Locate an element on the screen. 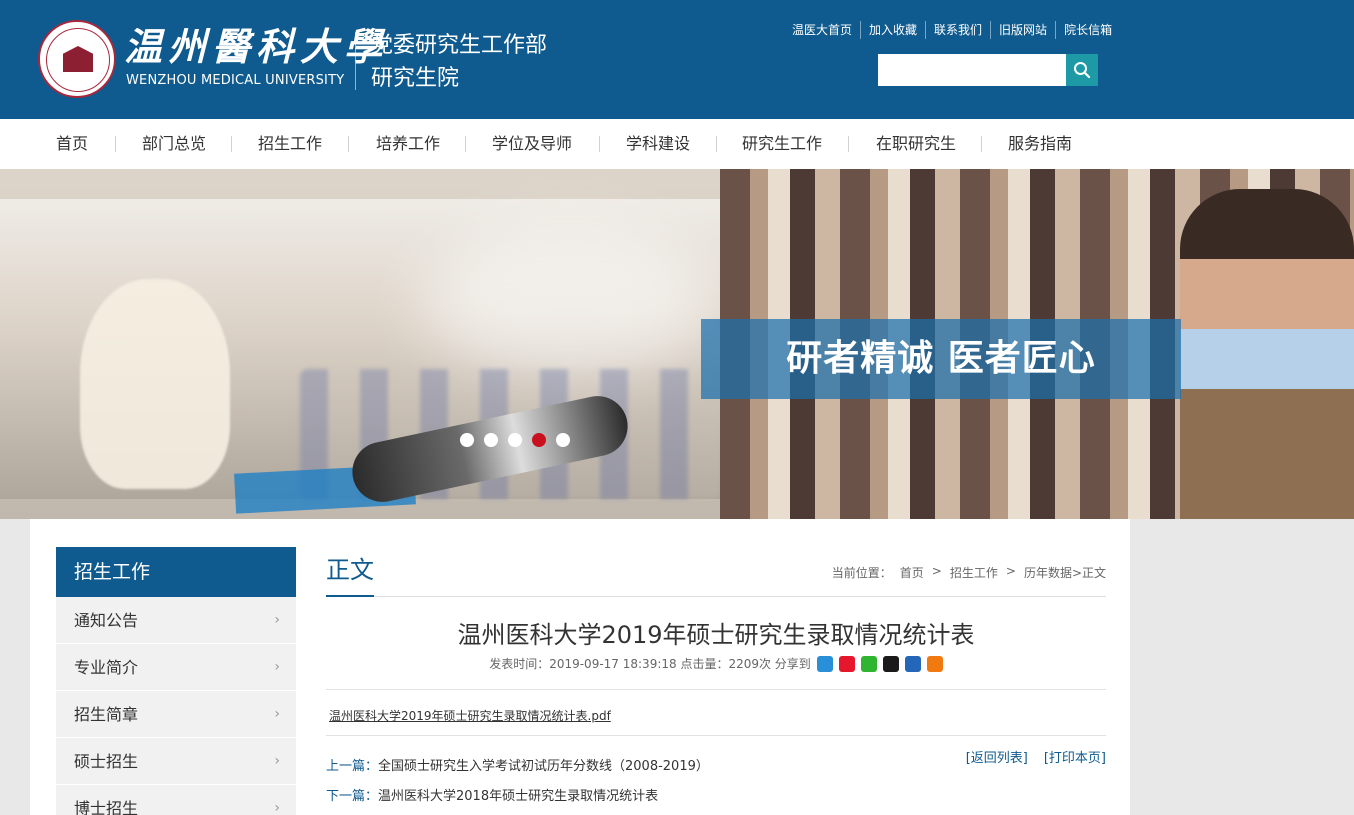 The width and height of the screenshot is (1354, 815). section-title: 正文 is located at coordinates (350, 576).